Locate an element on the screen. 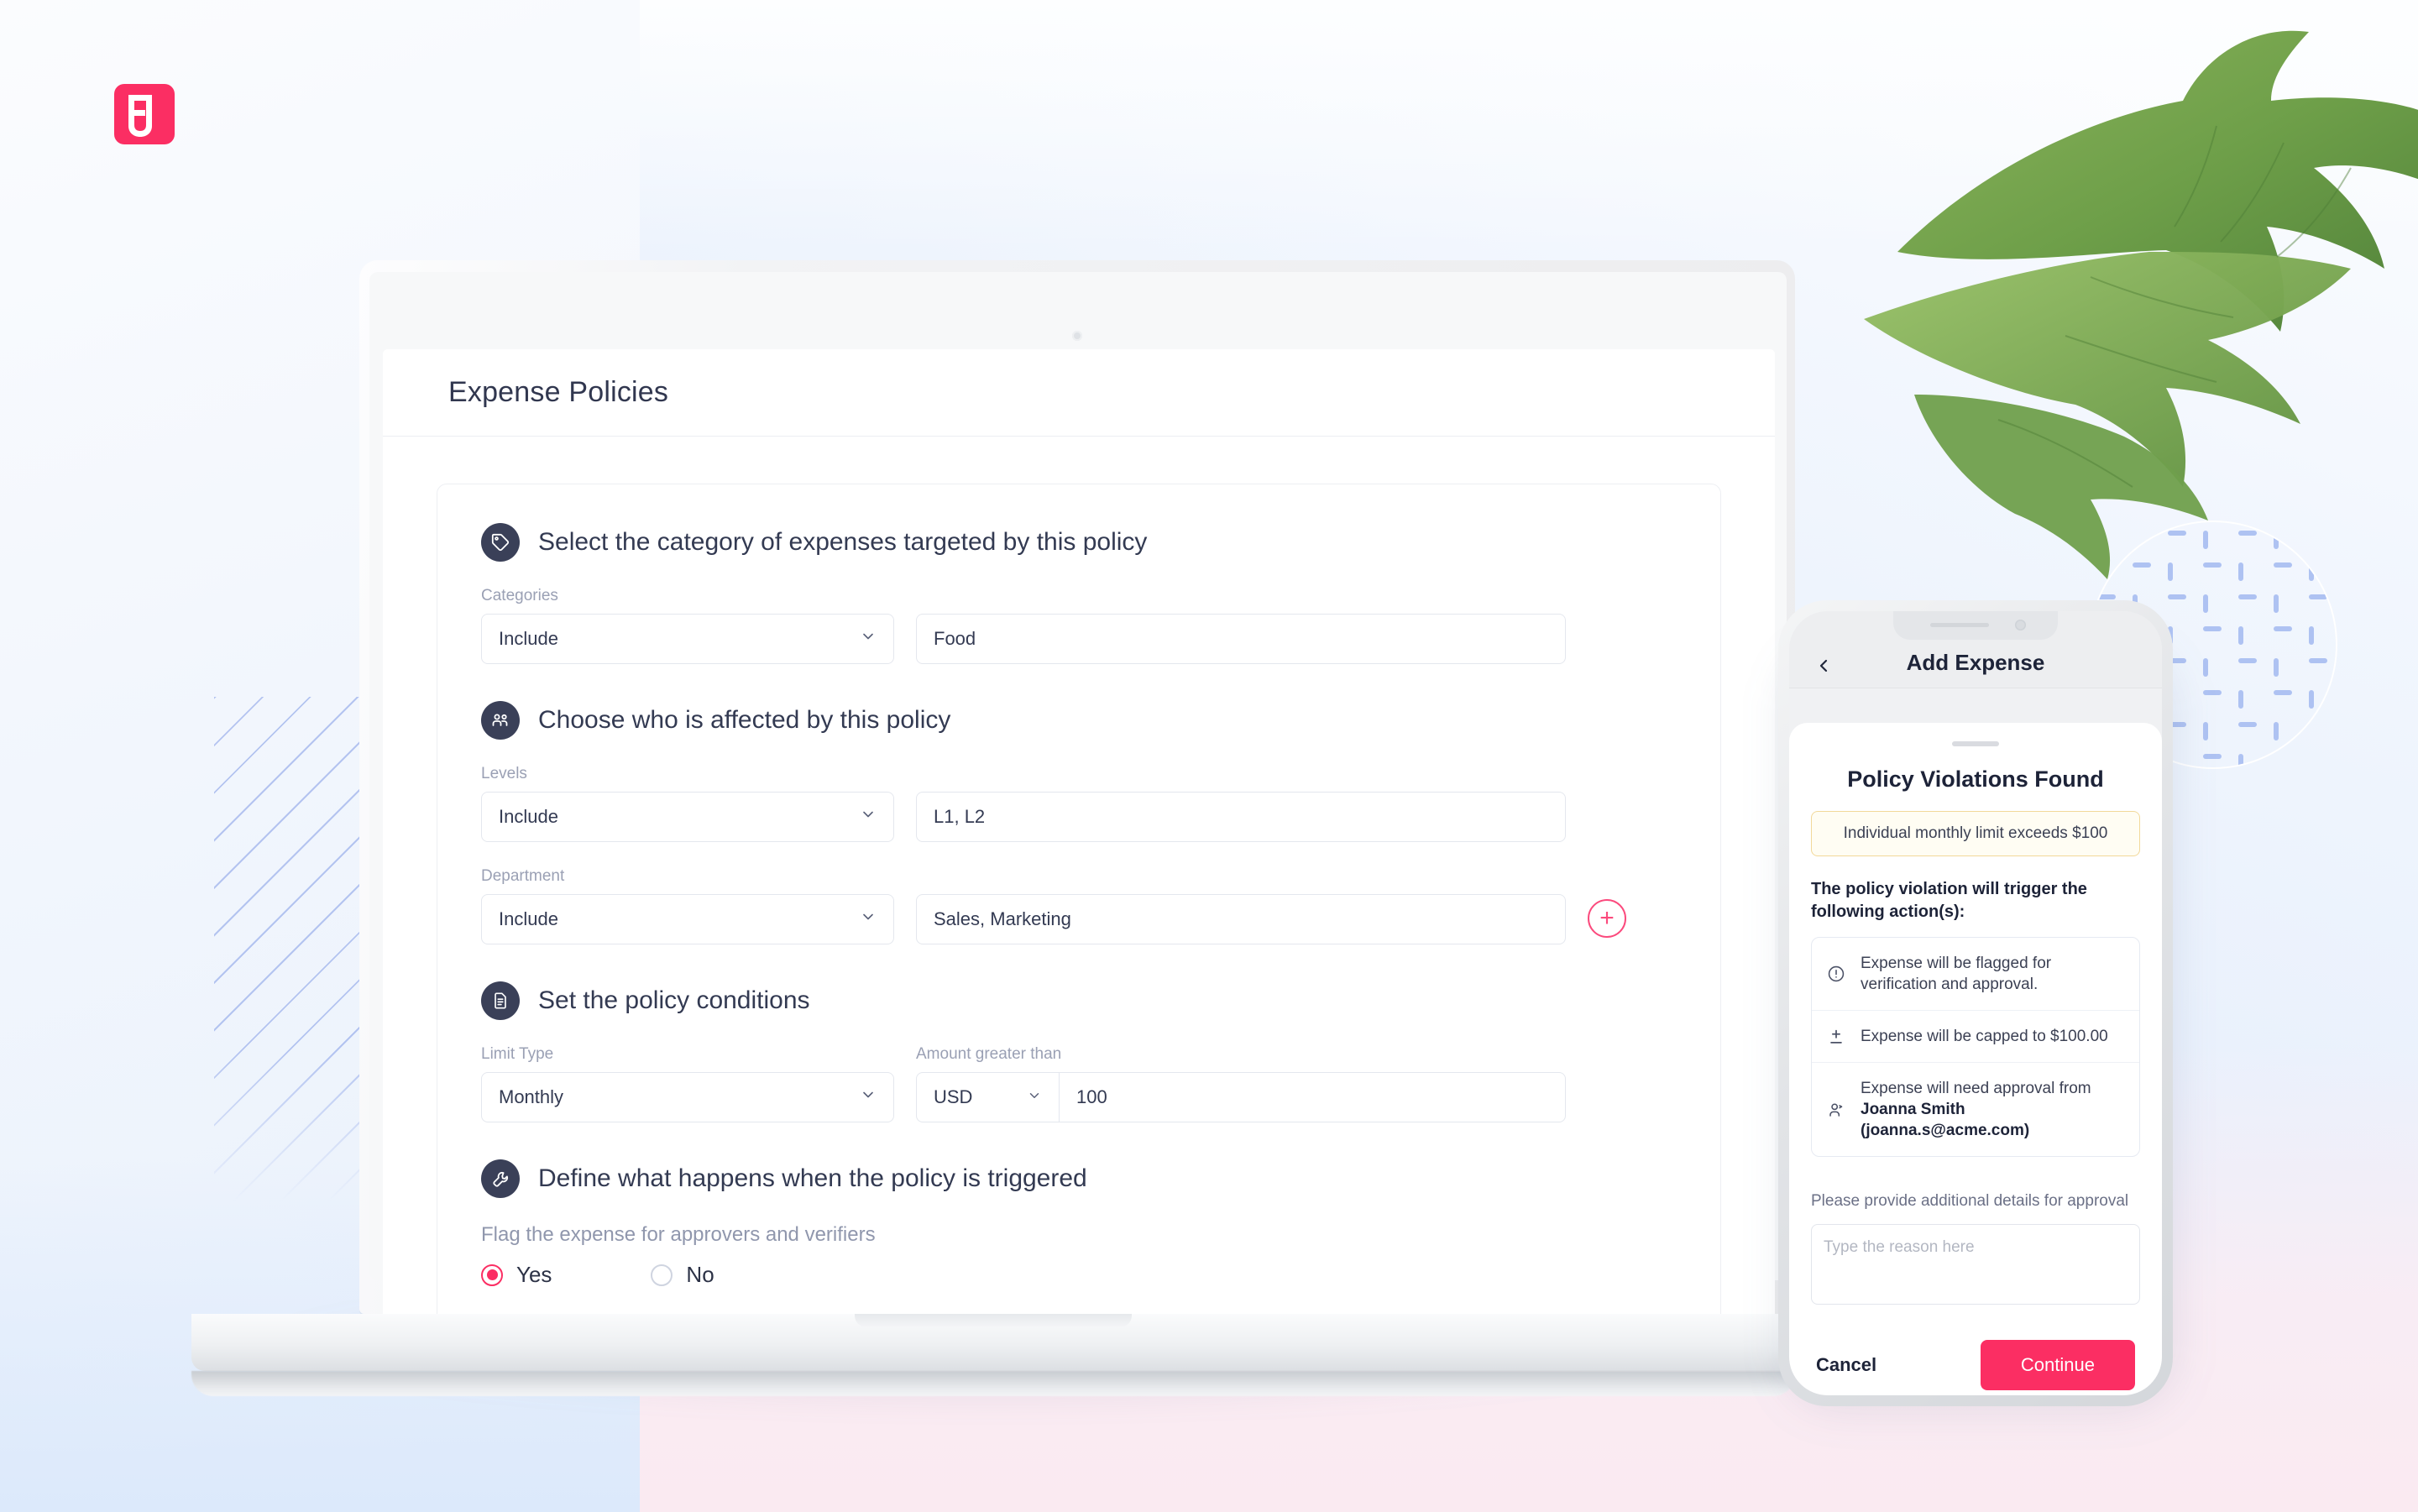 This screenshot has height=1512, width=2418. laptop-camera-icon is located at coordinates (1077, 336).